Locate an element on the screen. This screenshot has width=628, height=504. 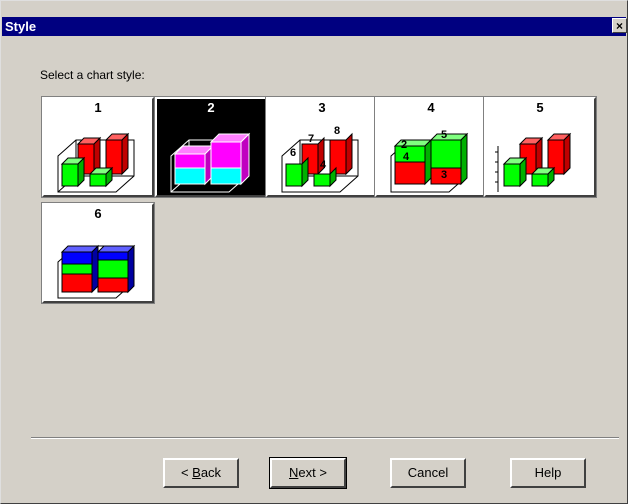
data-label: 6 is located at coordinates (293, 153).